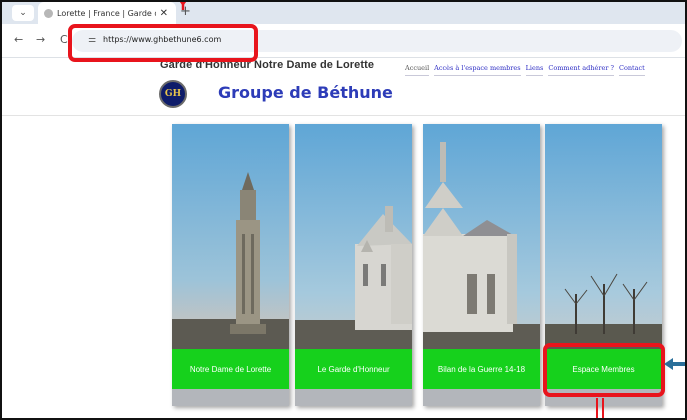 The width and height of the screenshot is (687, 420). What do you see at coordinates (604, 370) in the screenshot?
I see `espace-membres-highlight-box` at bounding box center [604, 370].